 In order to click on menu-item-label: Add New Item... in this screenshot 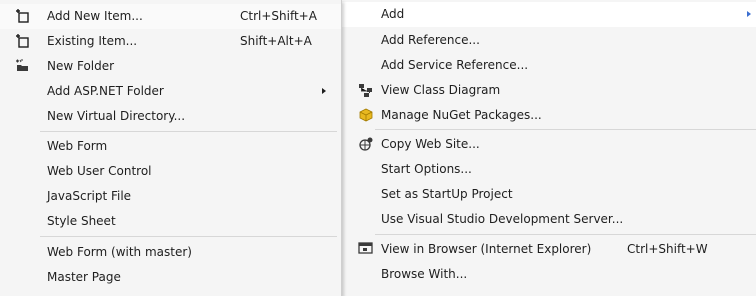, I will do `click(95, 16)`.